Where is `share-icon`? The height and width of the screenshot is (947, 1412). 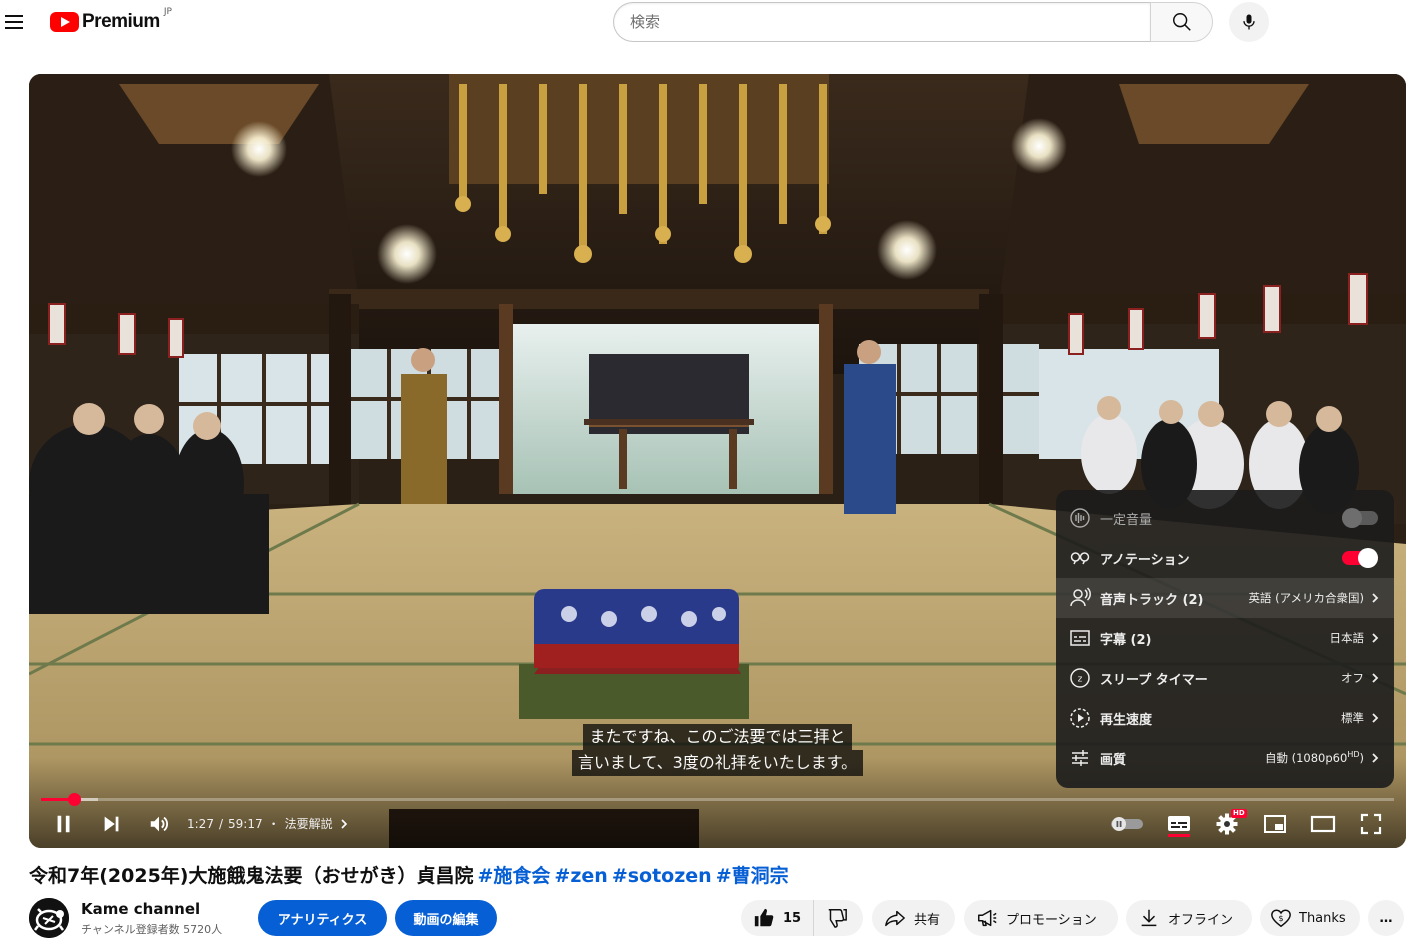
share-icon is located at coordinates (895, 918).